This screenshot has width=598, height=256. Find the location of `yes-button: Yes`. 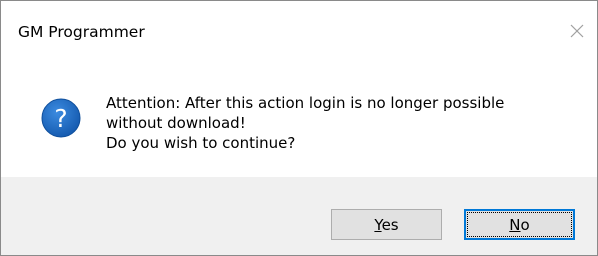

yes-button: Yes is located at coordinates (386, 224).